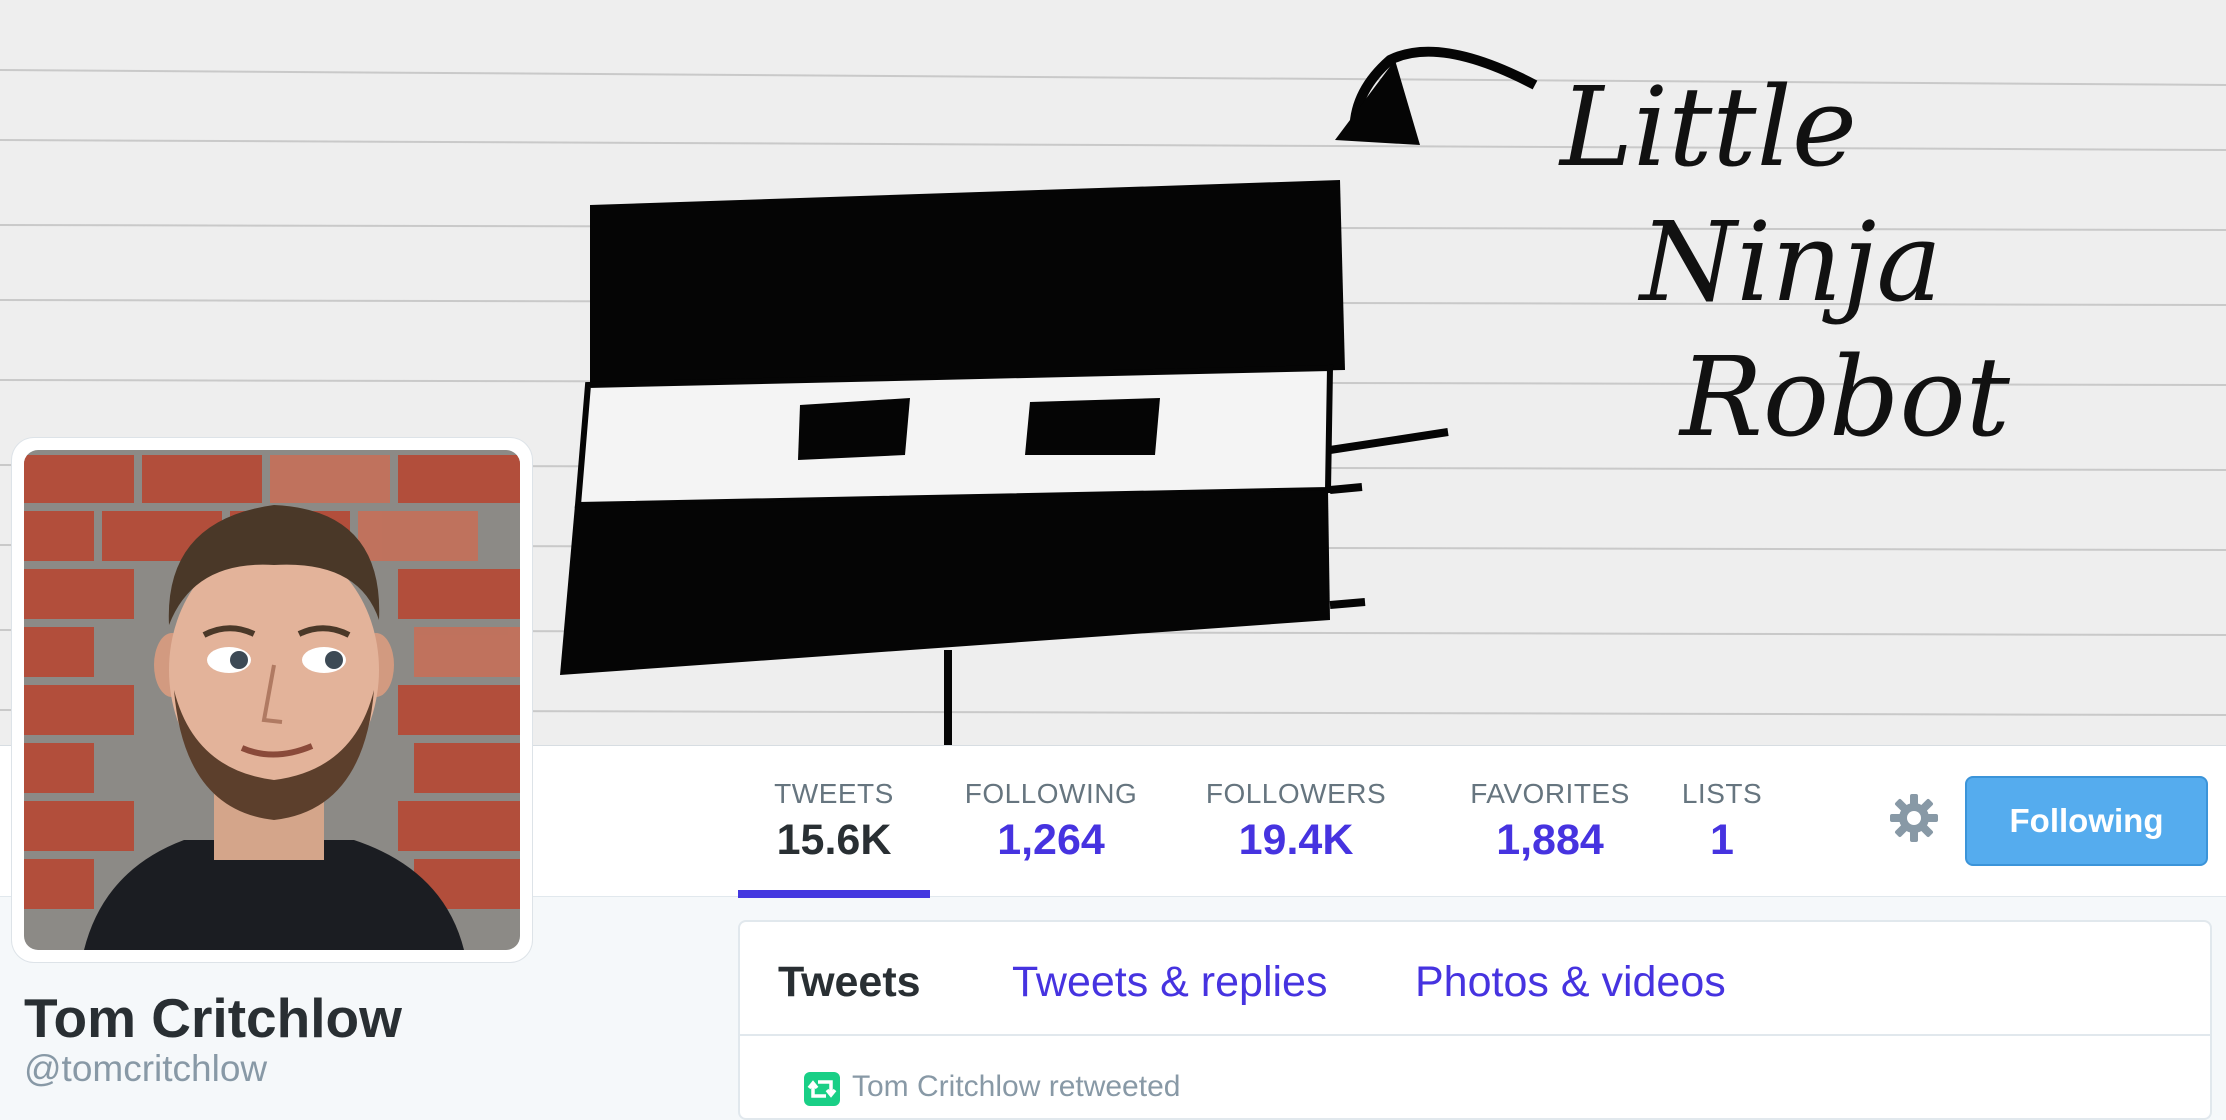 The height and width of the screenshot is (1120, 2226). I want to click on stat-label: LISTS, so click(1722, 793).